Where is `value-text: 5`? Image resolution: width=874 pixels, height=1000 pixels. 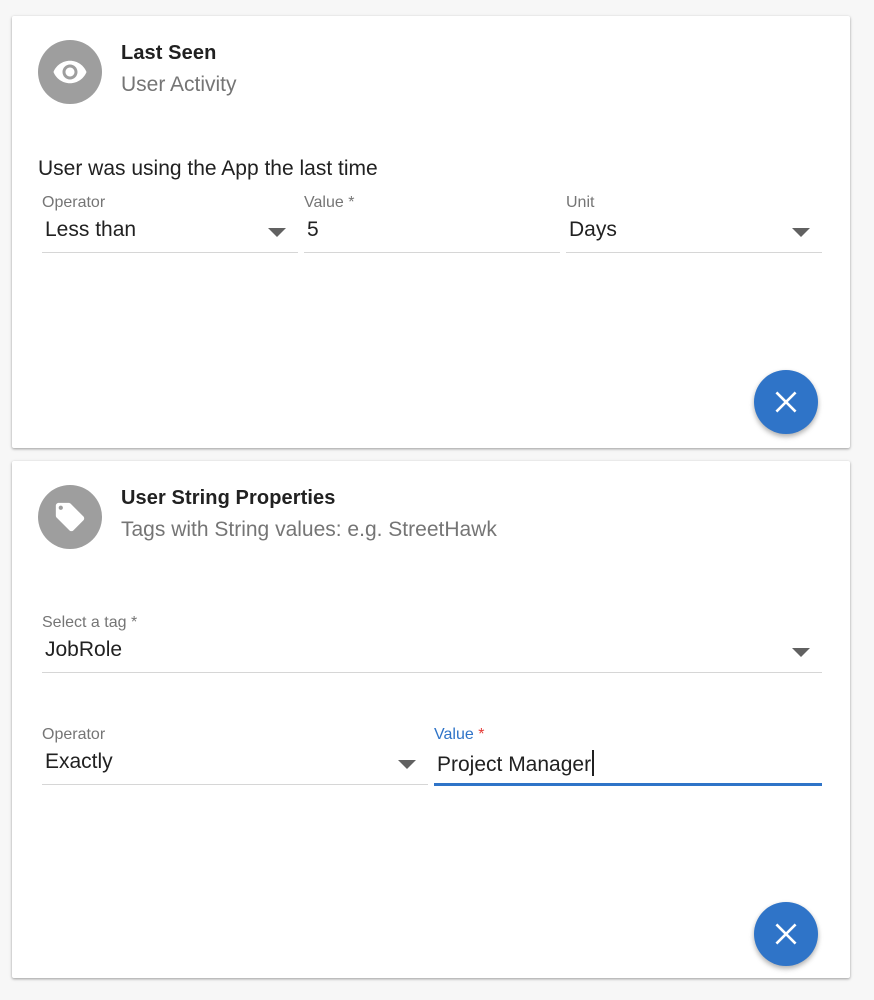
value-text: 5 is located at coordinates (313, 229).